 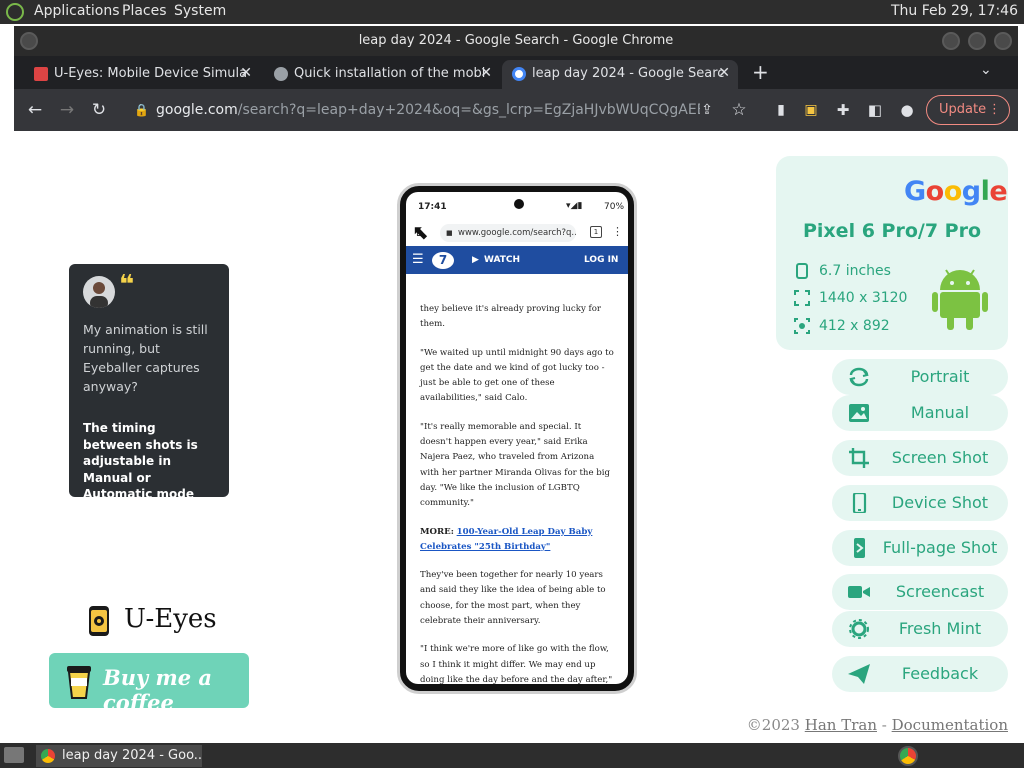 I want to click on documentation-link: Documentation, so click(x=950, y=725).